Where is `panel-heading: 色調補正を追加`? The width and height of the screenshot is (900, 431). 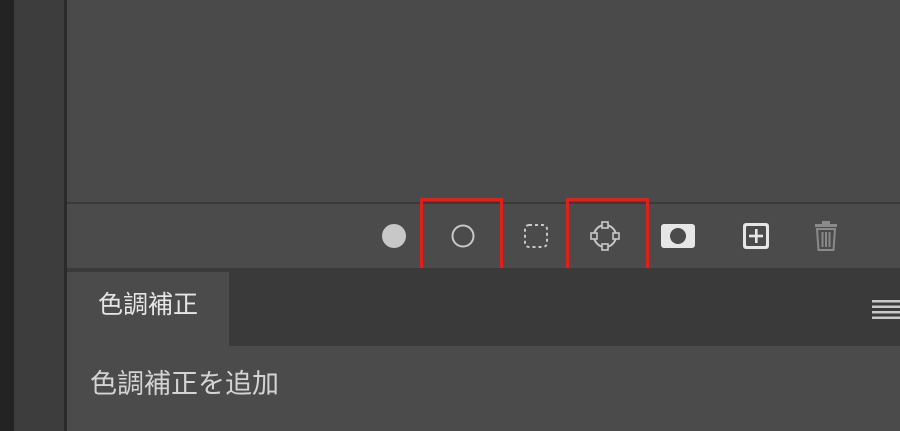
panel-heading: 色調補正を追加 is located at coordinates (184, 384).